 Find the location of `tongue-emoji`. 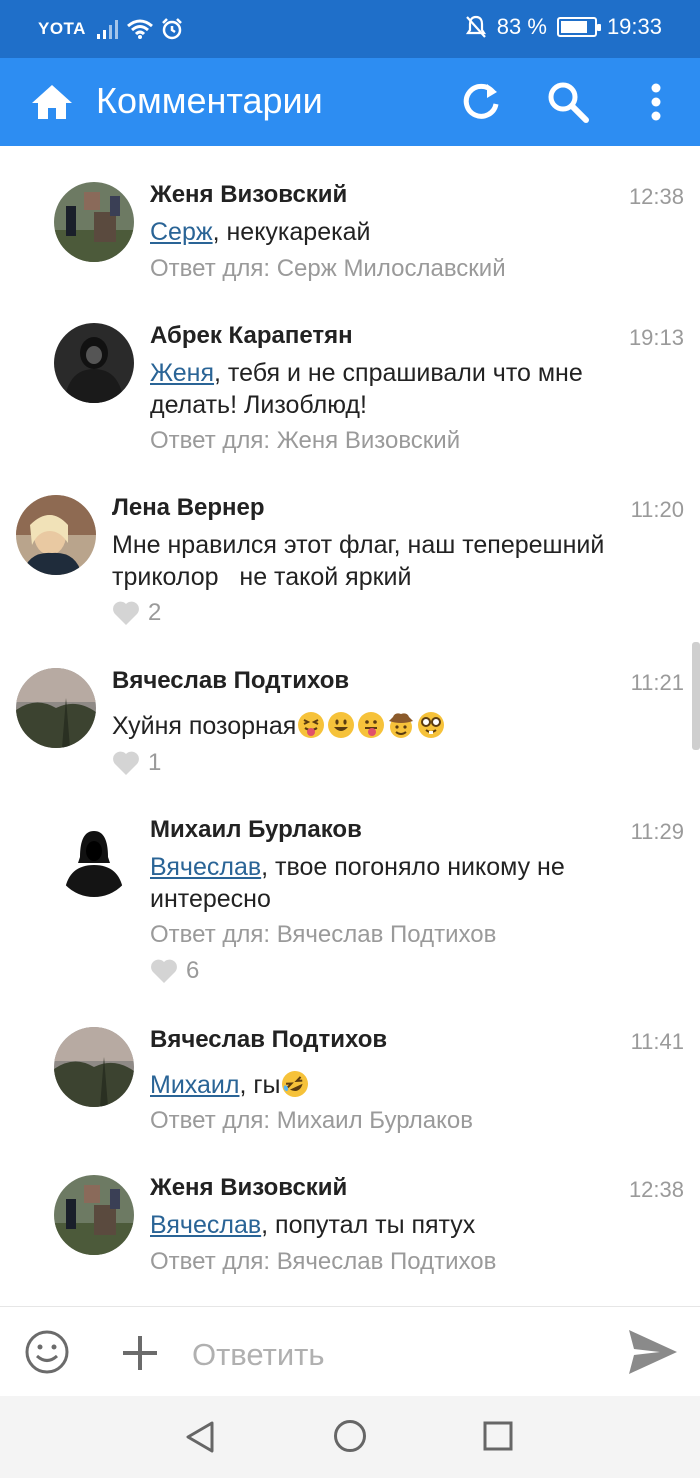

tongue-emoji is located at coordinates (371, 725).